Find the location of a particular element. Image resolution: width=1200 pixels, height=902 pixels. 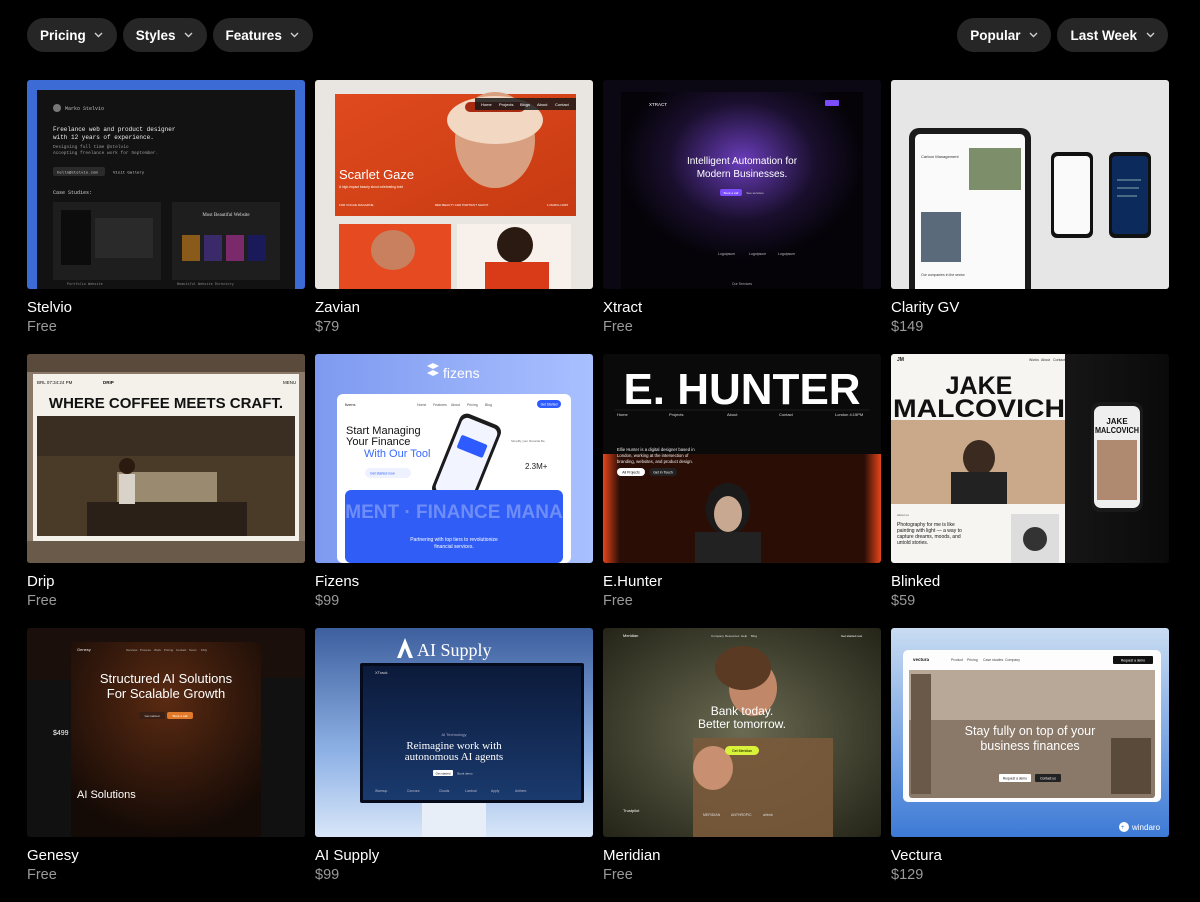

svg-text:branding, websites, and produc: branding, websites, and product design. is located at coordinates (655, 461).